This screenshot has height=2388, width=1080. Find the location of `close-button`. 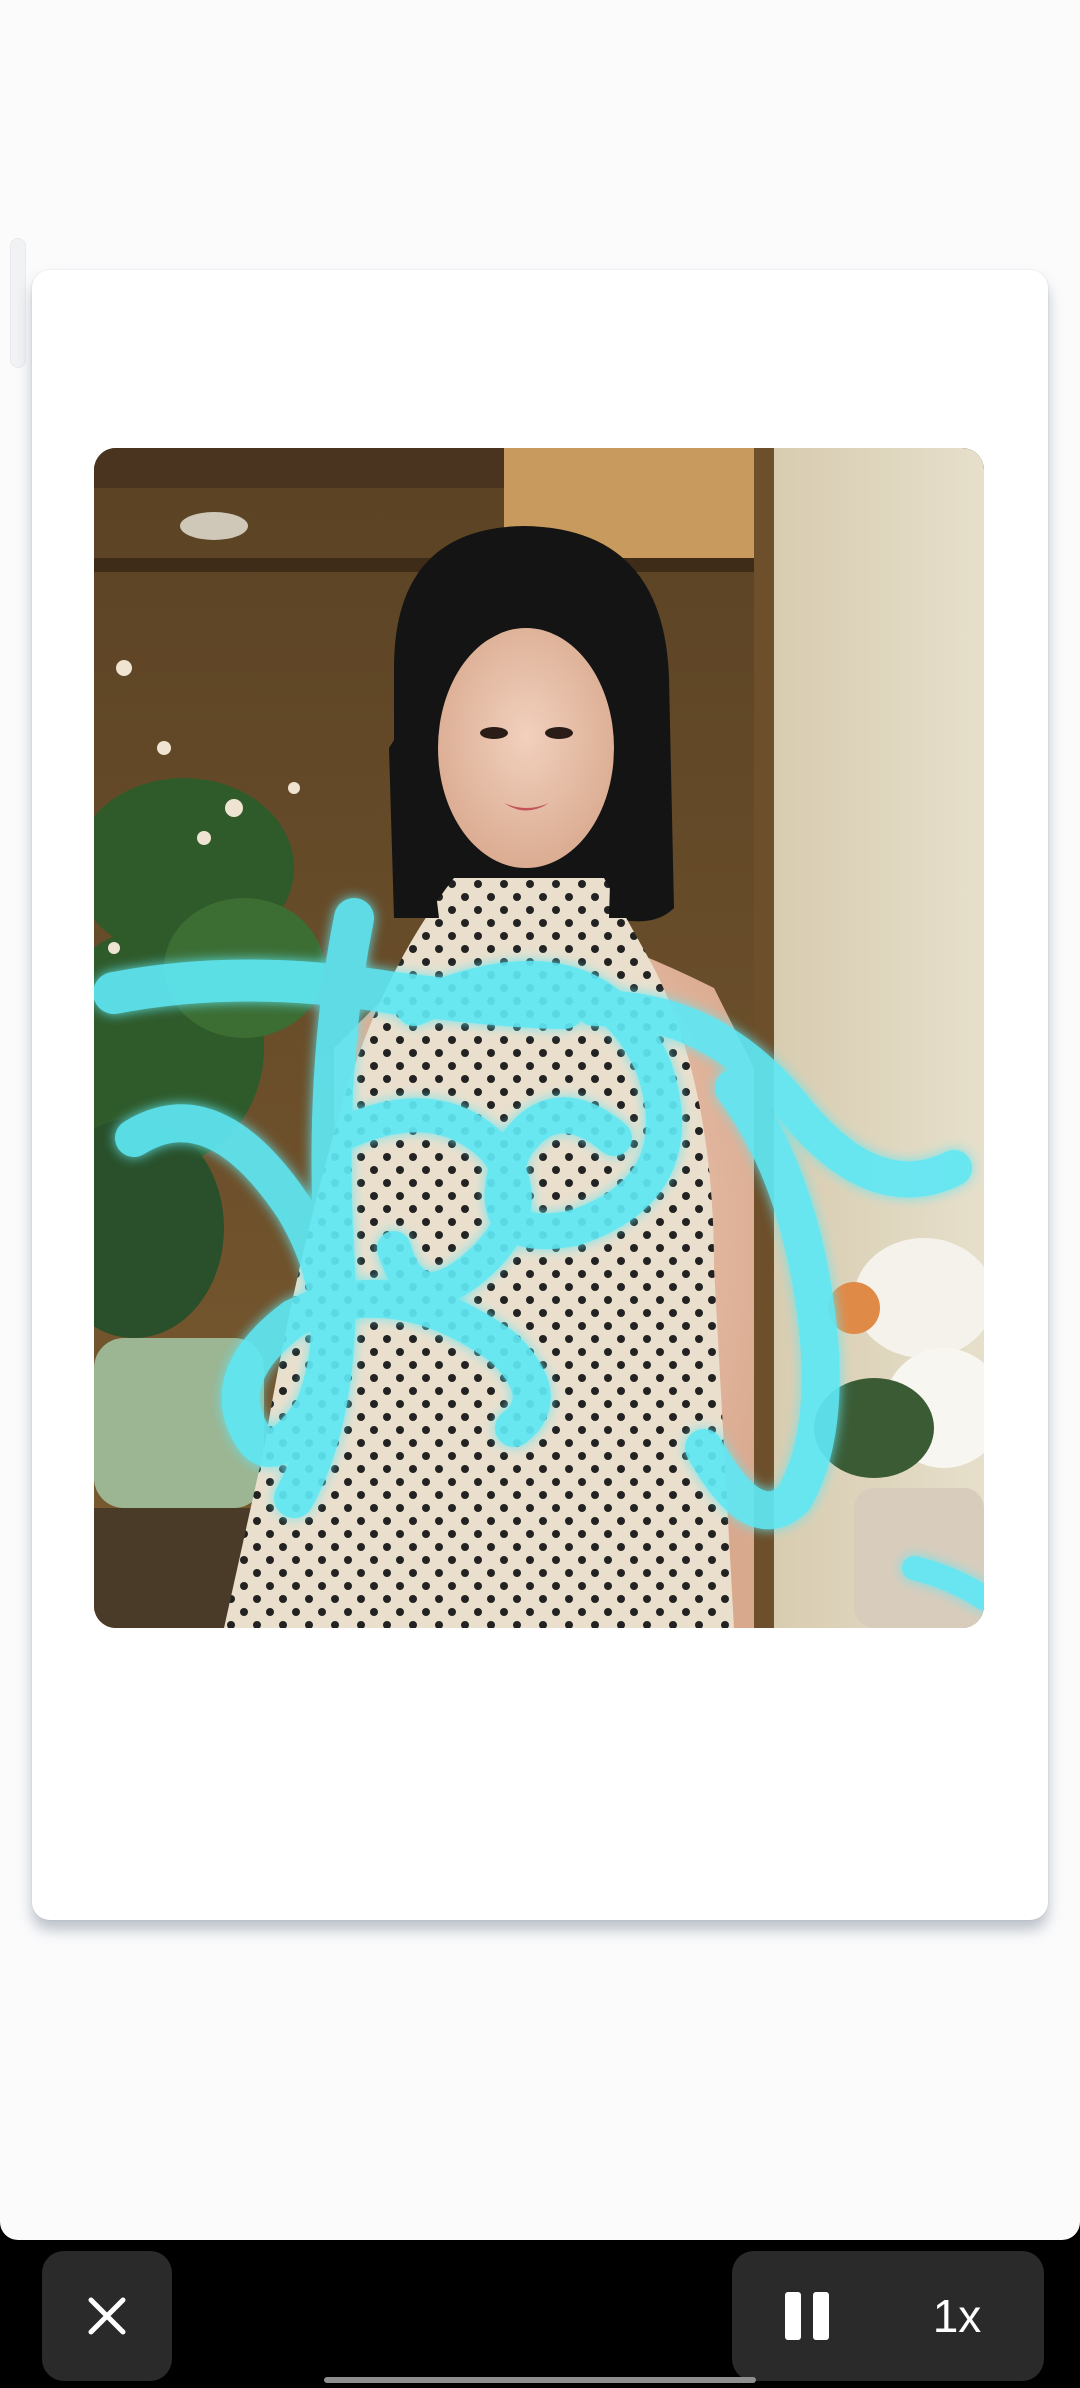

close-button is located at coordinates (107, 2316).